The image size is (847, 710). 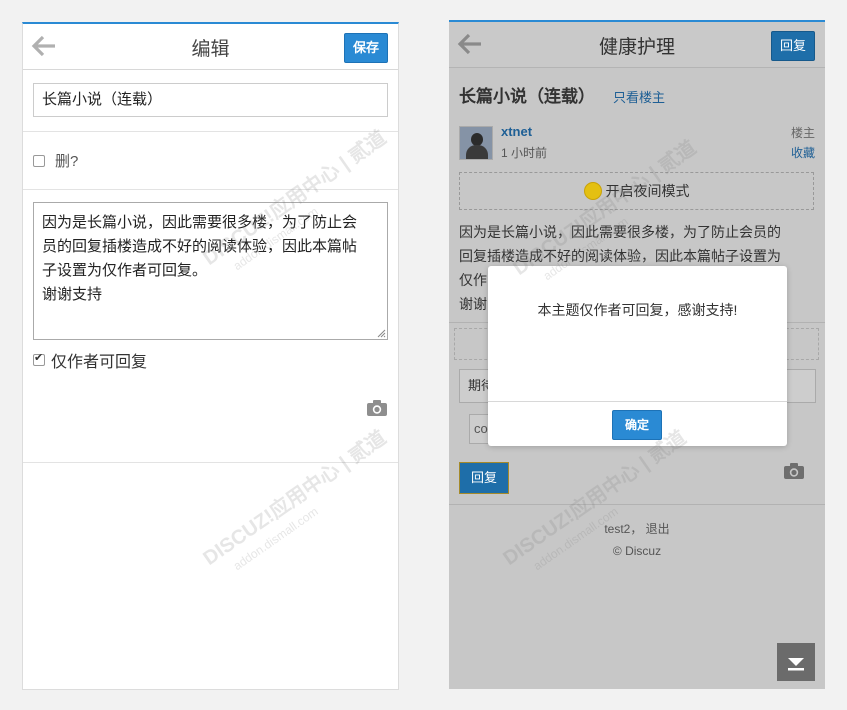 What do you see at coordinates (803, 152) in the screenshot?
I see `favorite-link: 收藏` at bounding box center [803, 152].